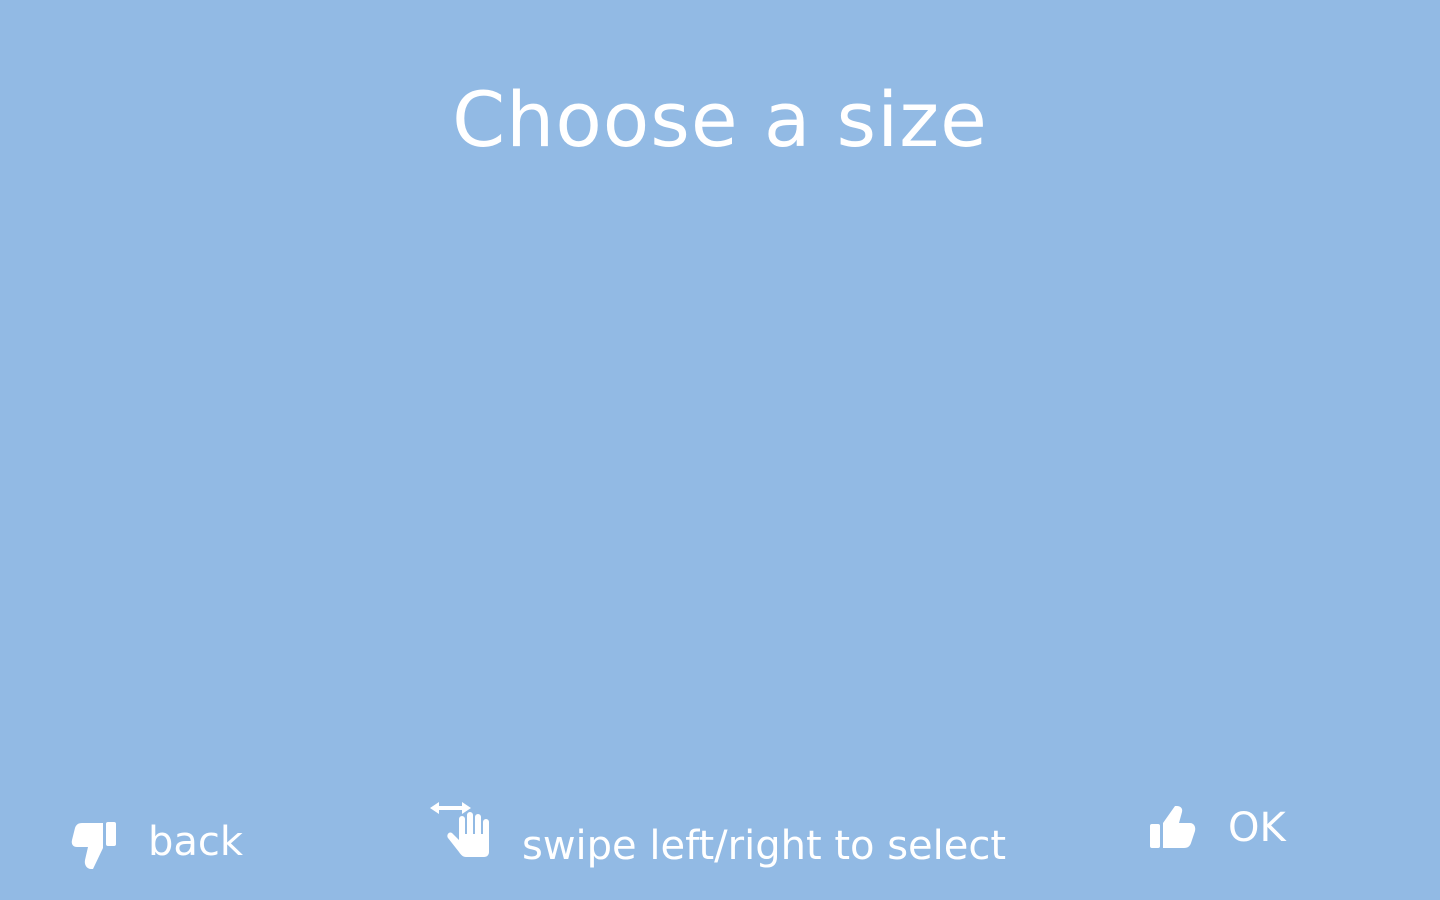  I want to click on swipe-hint-label: swipe left/right to select, so click(764, 846).